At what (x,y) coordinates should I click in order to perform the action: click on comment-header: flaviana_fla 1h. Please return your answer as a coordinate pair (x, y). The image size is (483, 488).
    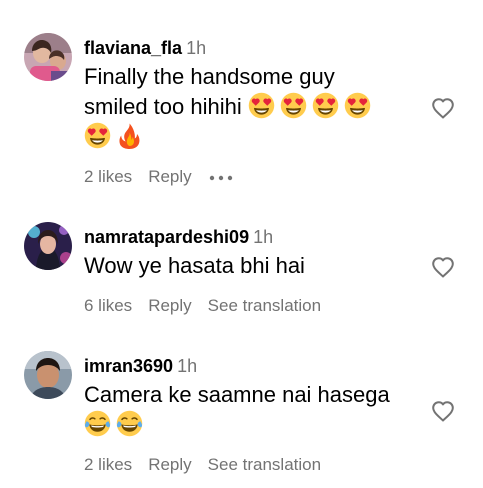
    Looking at the image, I should click on (252, 48).